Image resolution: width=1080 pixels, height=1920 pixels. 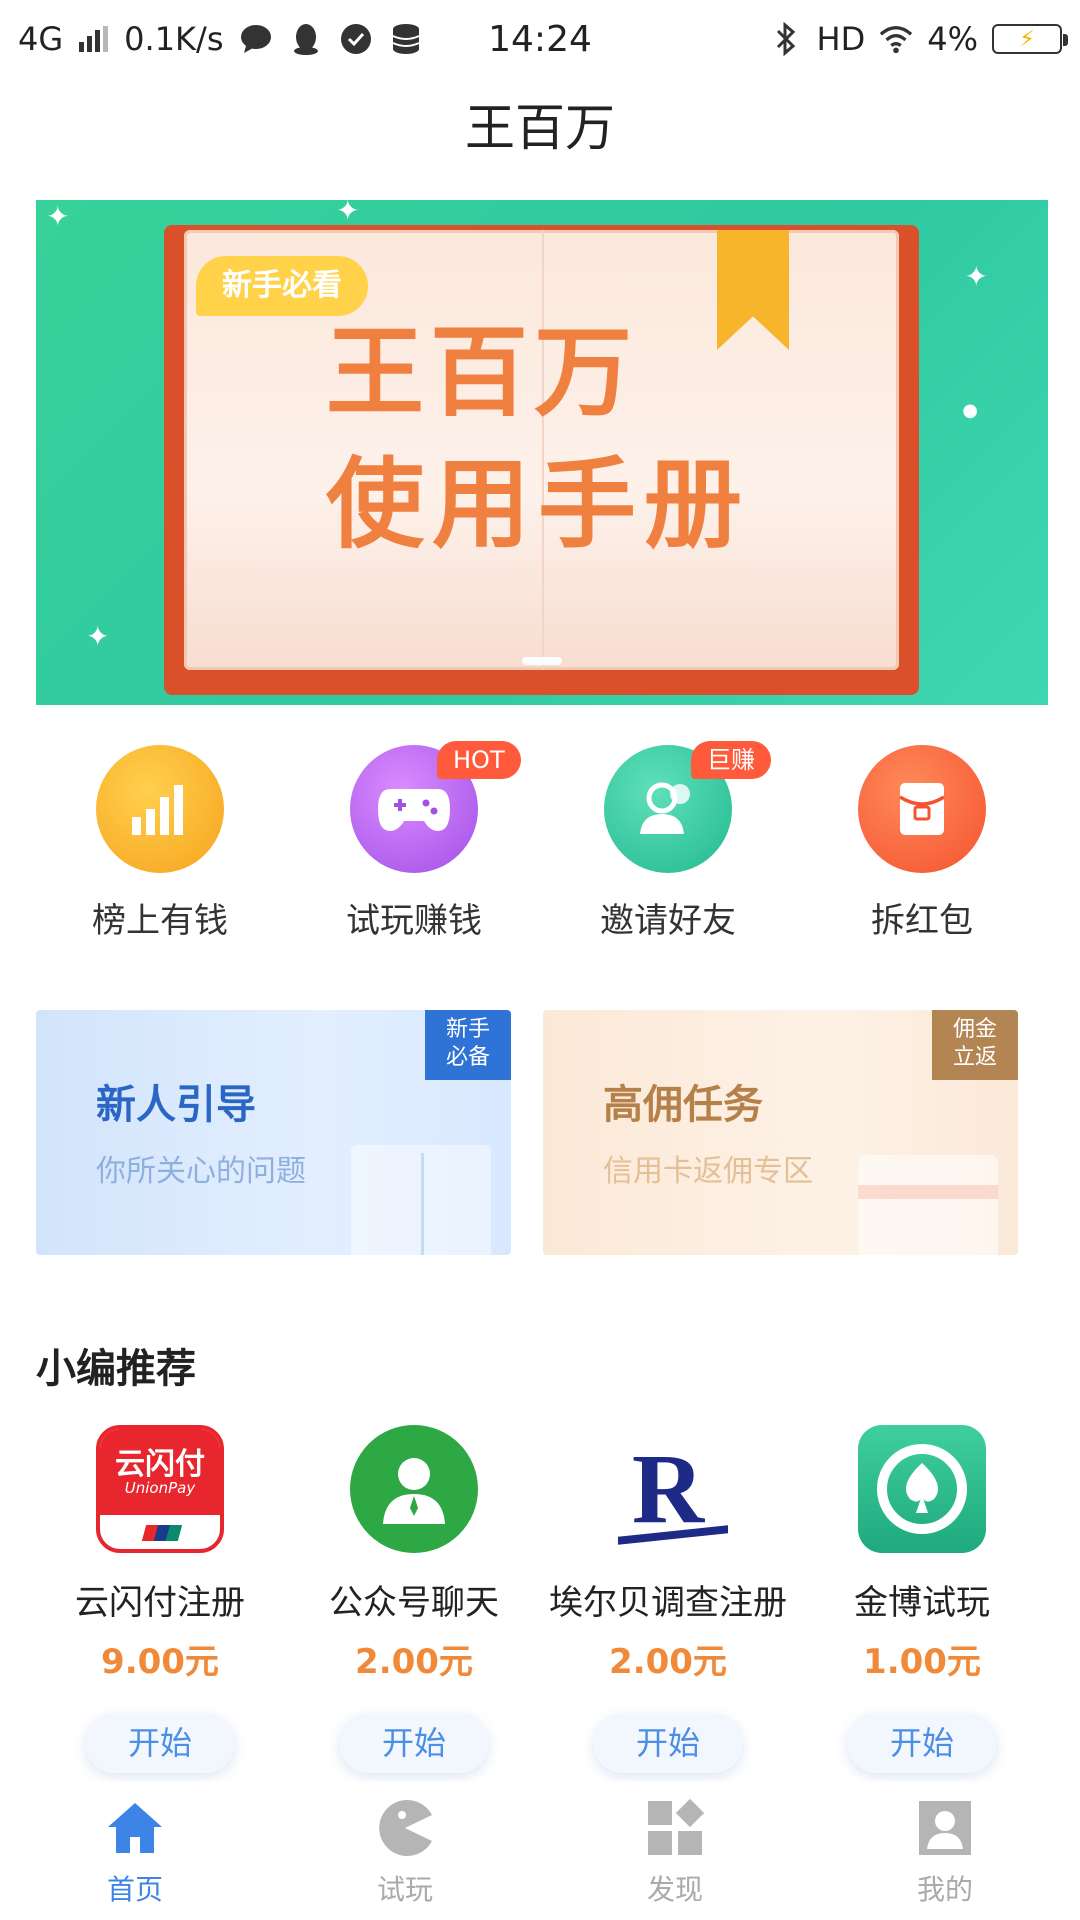 I want to click on red-packet-icon, so click(x=922, y=809).